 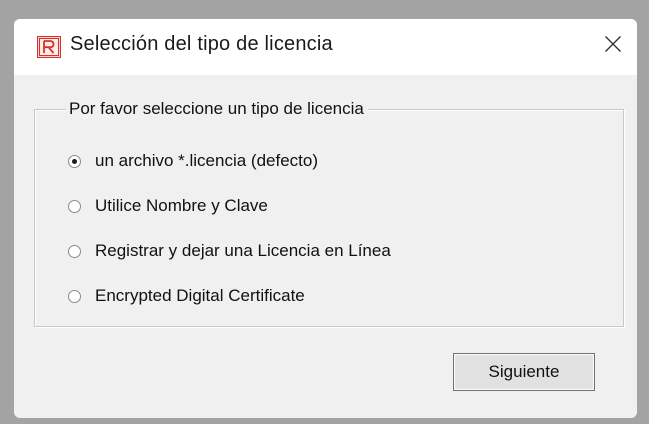 What do you see at coordinates (49, 47) in the screenshot?
I see `r-logo-icon` at bounding box center [49, 47].